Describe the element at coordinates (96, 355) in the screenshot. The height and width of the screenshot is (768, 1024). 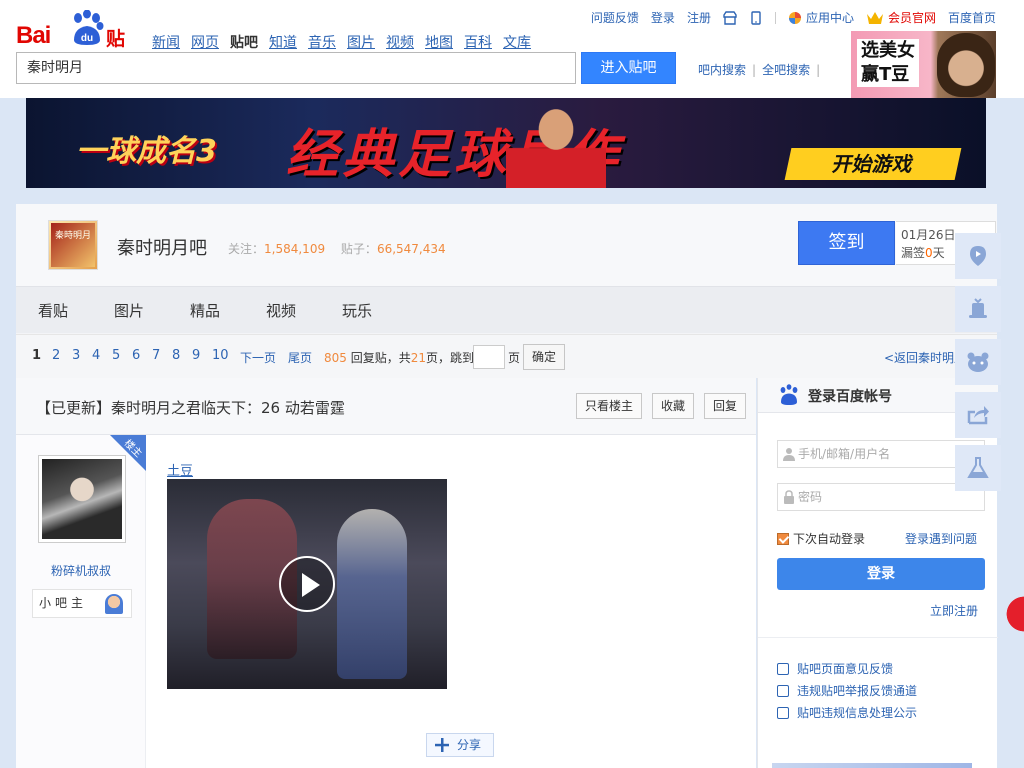
I see `page-4: 4` at that location.